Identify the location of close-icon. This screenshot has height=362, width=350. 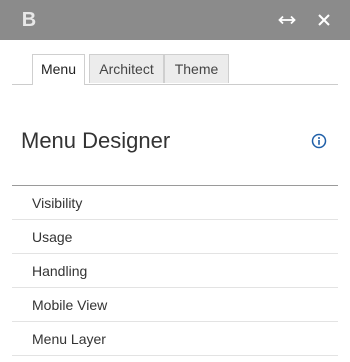
(324, 20).